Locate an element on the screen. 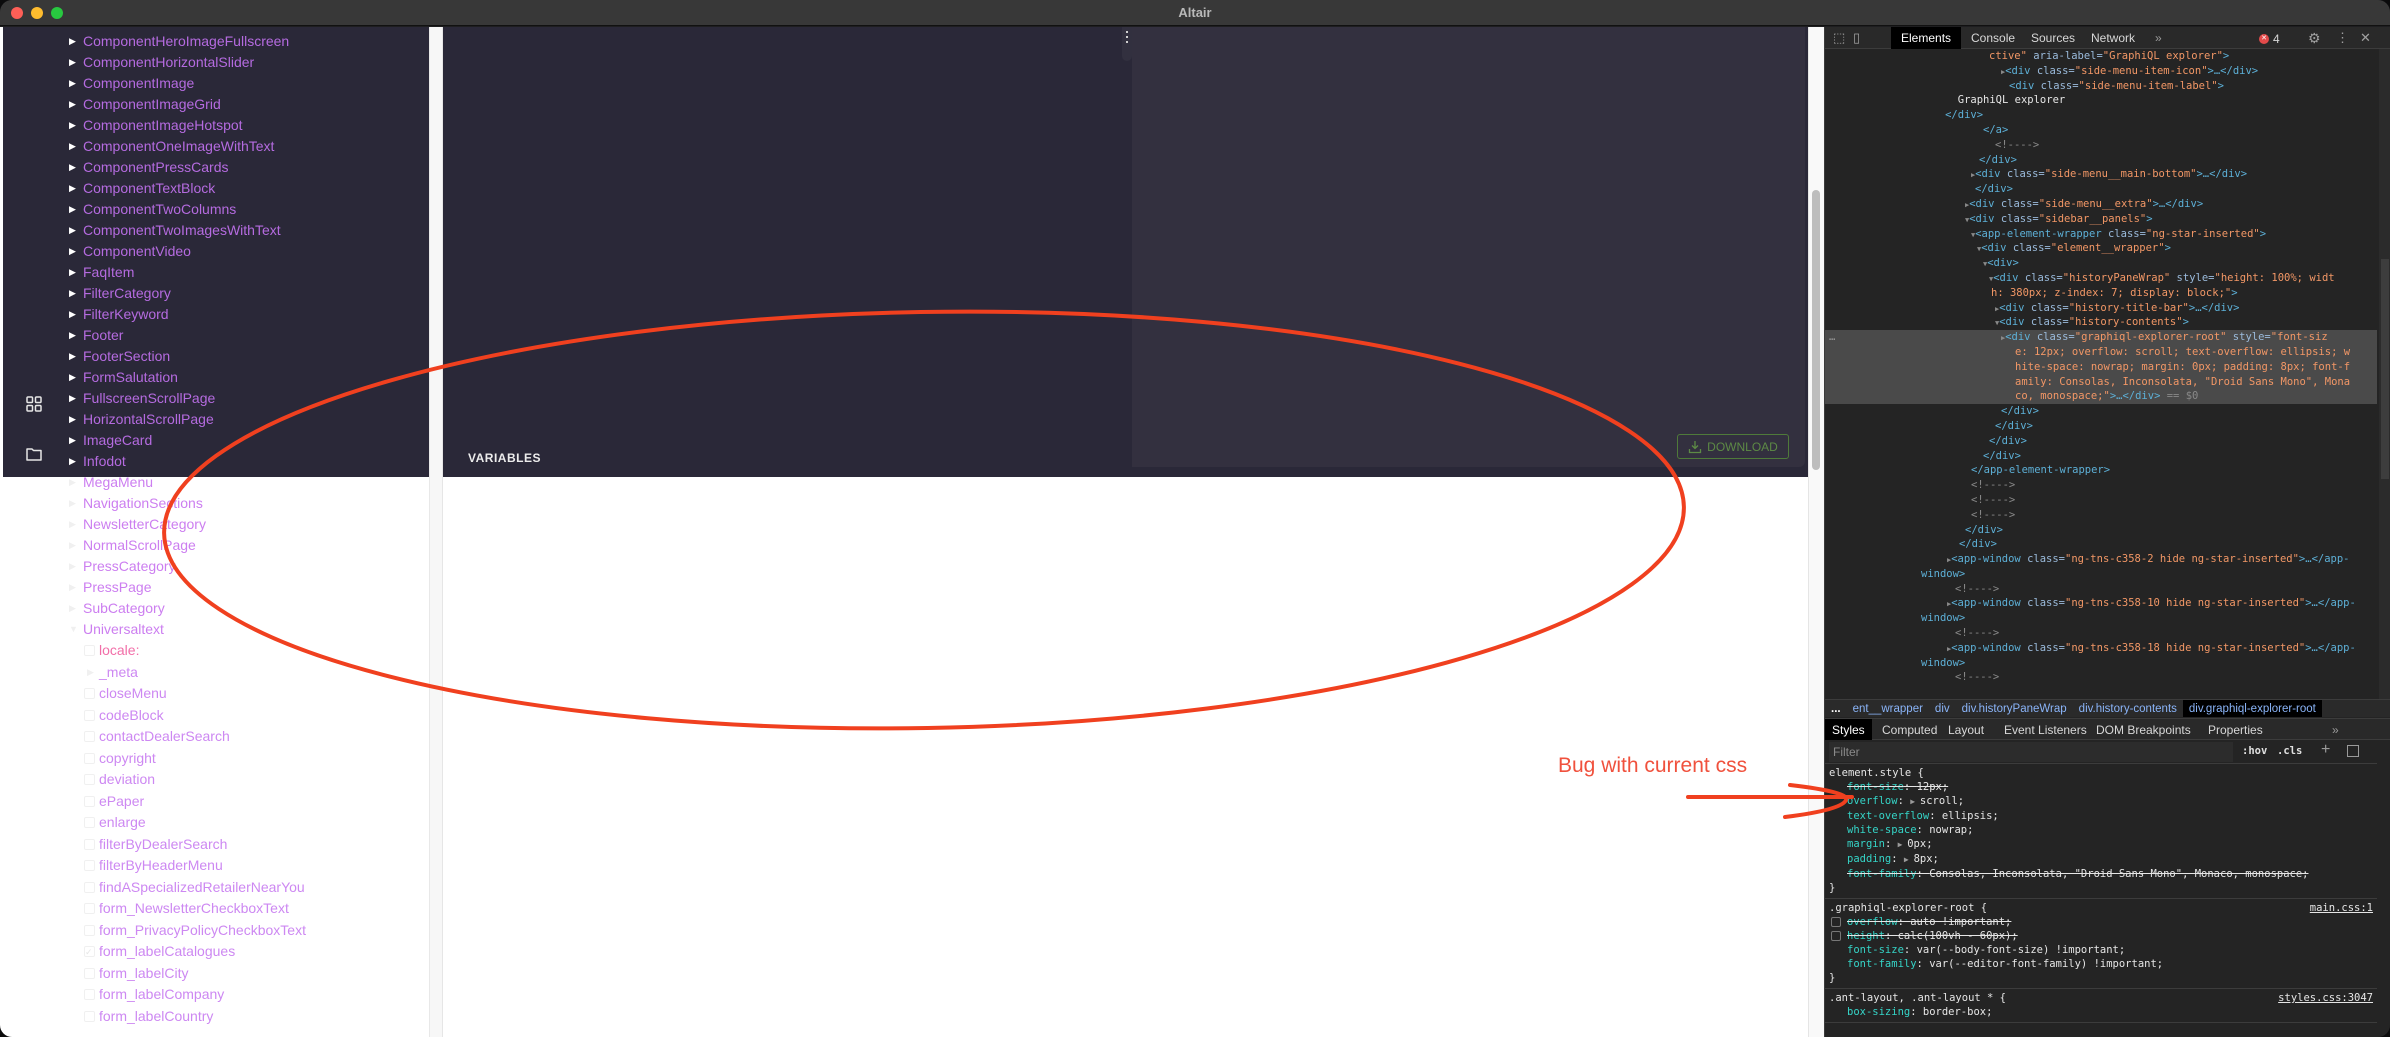 This screenshot has height=1037, width=2390. download-button: DOWNLOAD is located at coordinates (1733, 446).